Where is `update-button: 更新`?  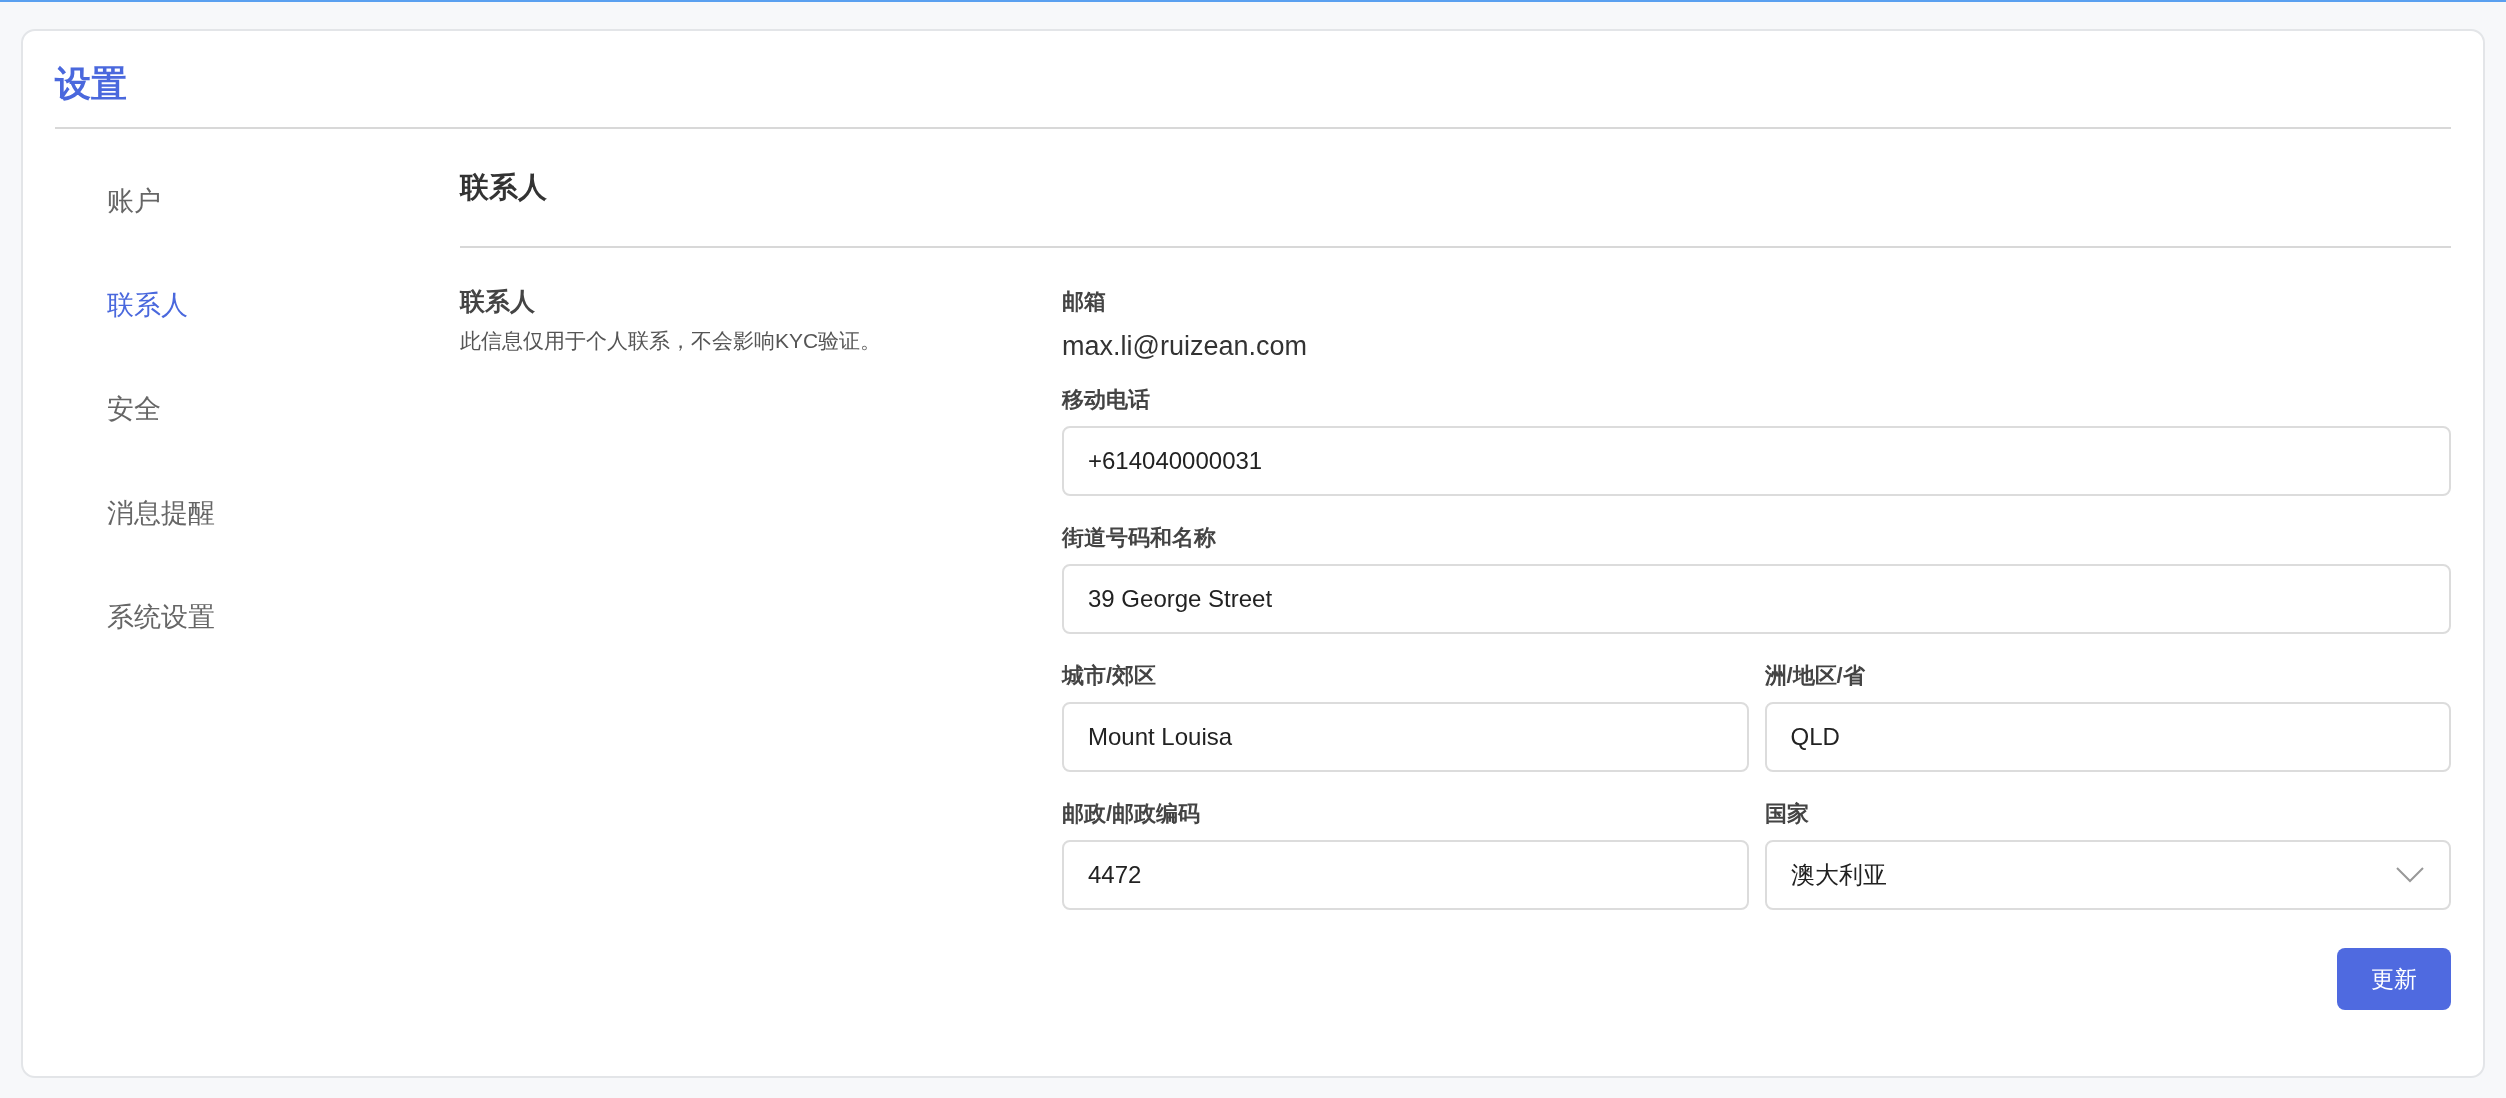
update-button: 更新 is located at coordinates (2394, 979).